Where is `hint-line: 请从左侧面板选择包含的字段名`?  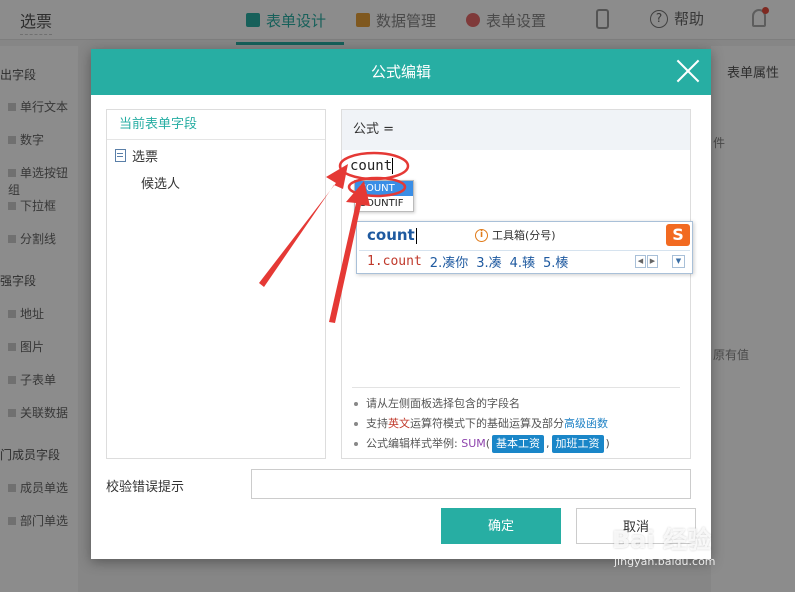
hint-line: 请从左侧面板选择包含的字段名 is located at coordinates (516, 404).